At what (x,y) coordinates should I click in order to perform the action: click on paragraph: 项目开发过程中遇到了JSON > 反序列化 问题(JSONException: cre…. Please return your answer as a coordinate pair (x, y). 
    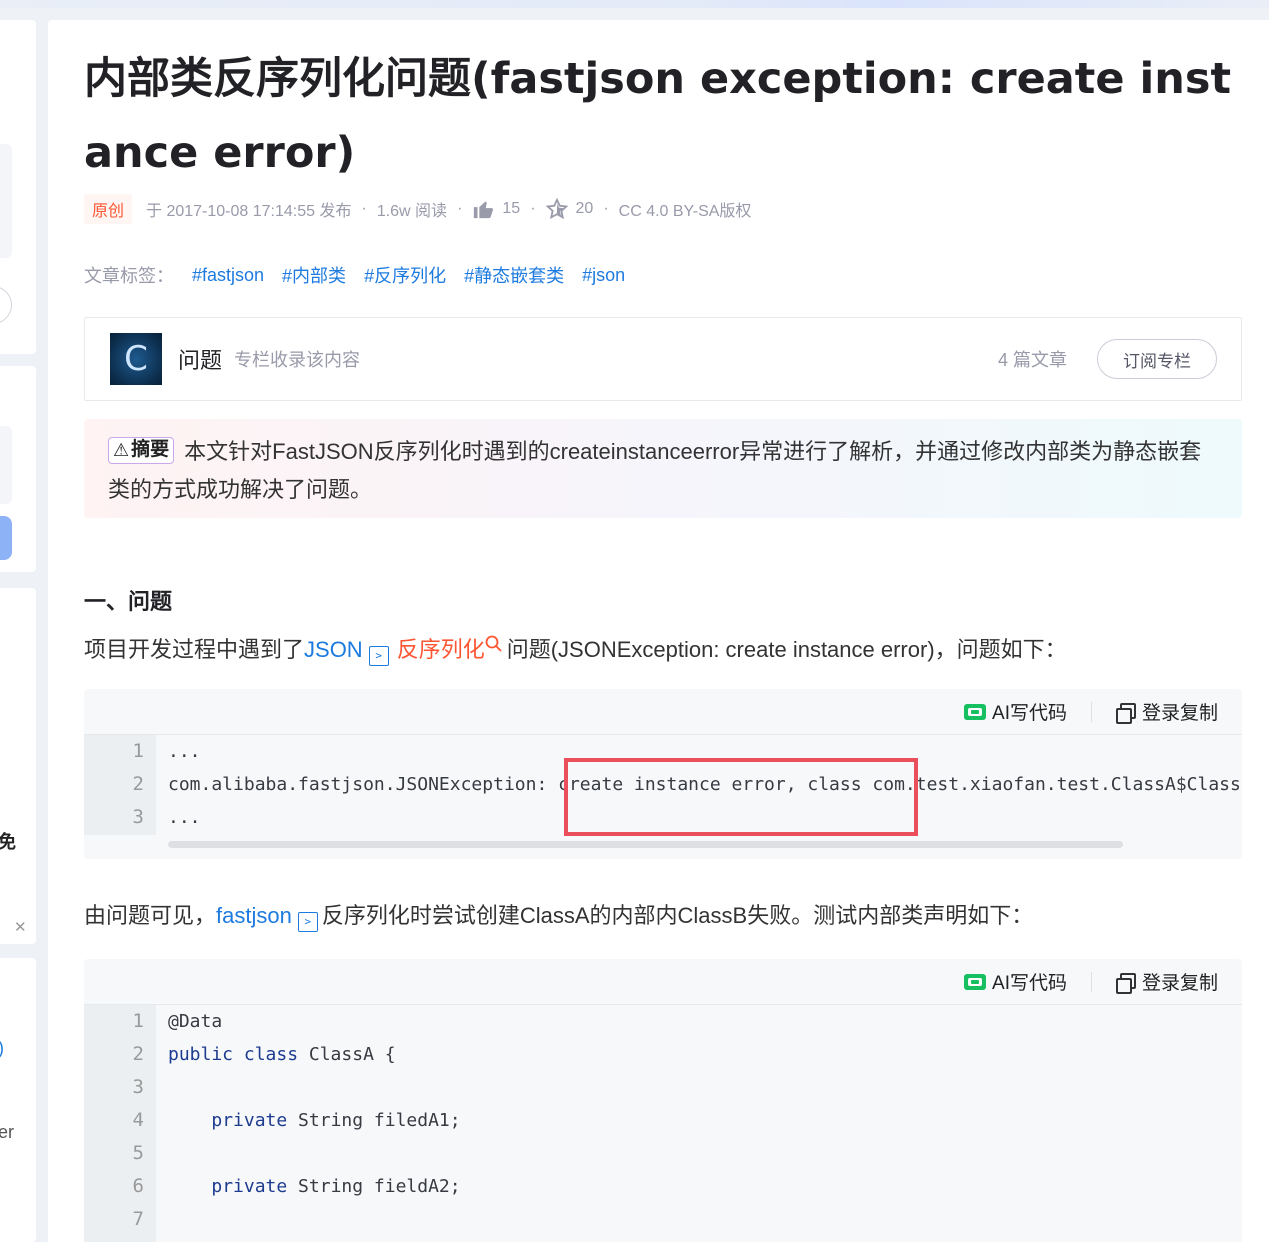
    Looking at the image, I should click on (575, 650).